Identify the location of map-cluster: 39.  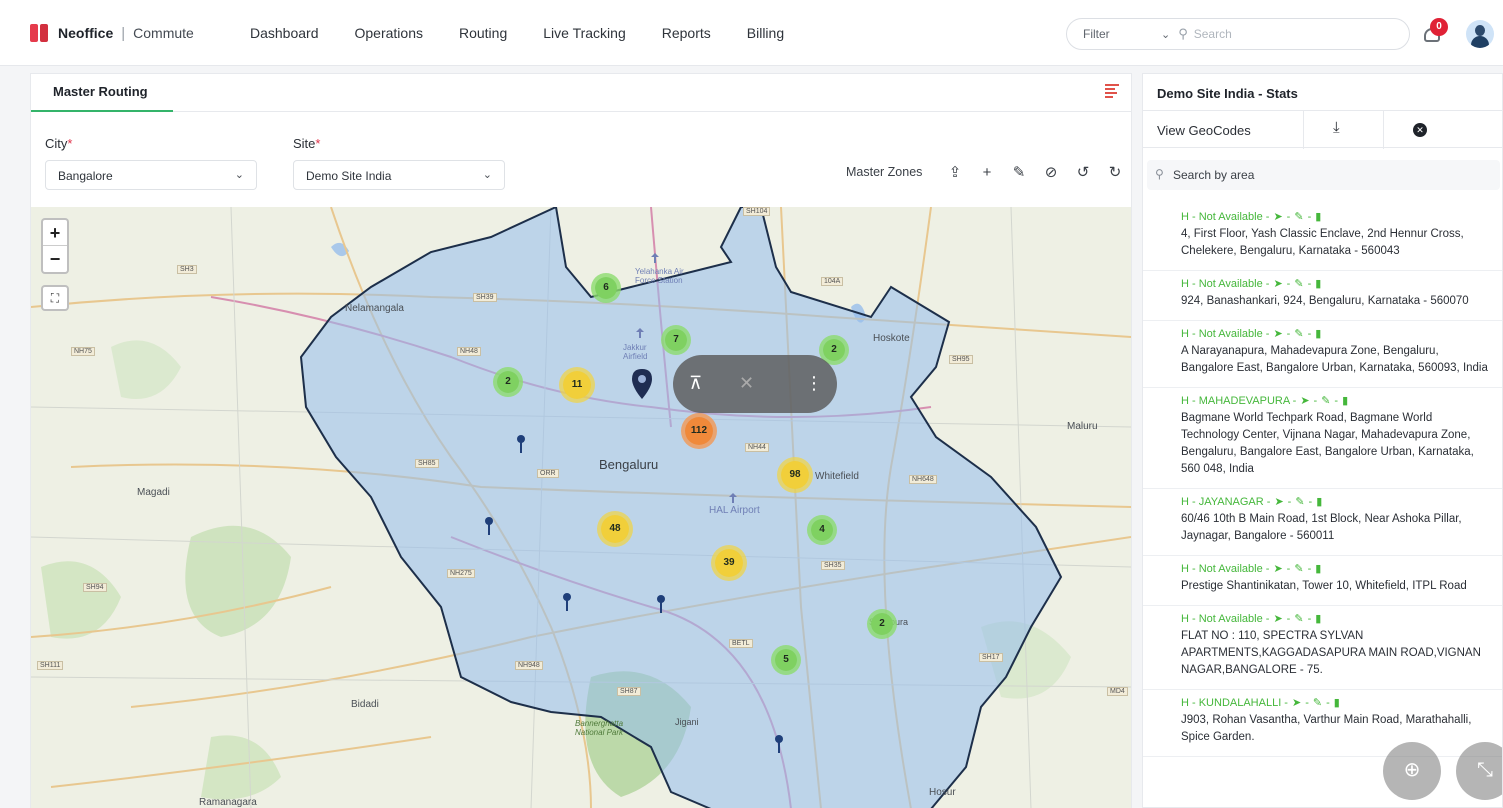
(729, 563).